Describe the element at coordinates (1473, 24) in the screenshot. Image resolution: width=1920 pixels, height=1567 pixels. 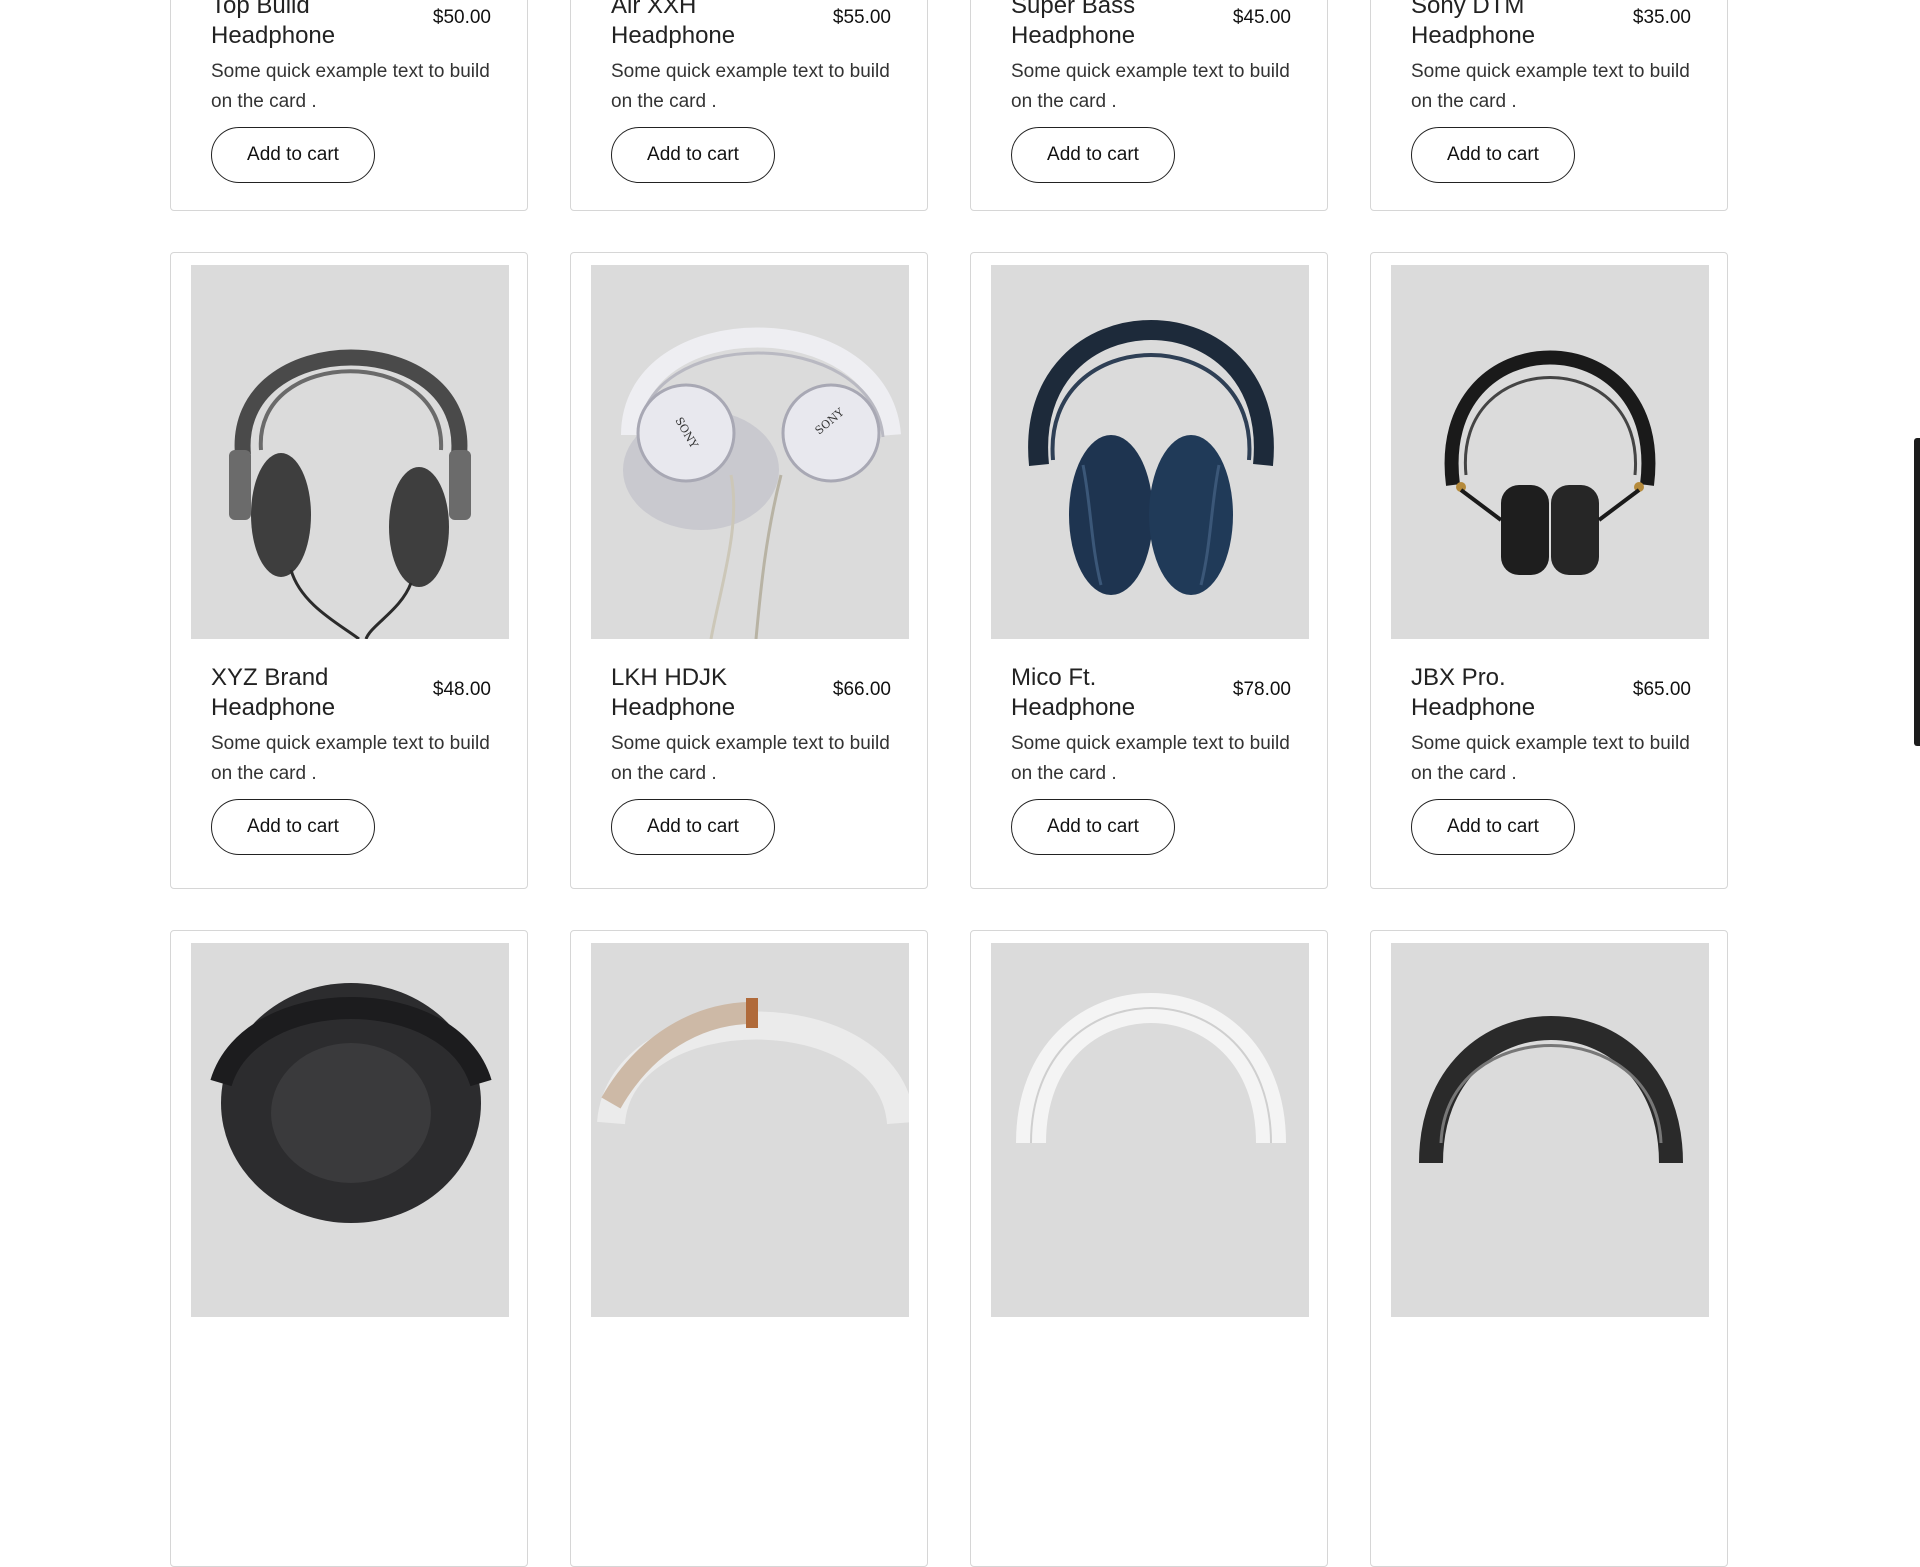
I see `product-name: Sony DTM Headphone` at that location.